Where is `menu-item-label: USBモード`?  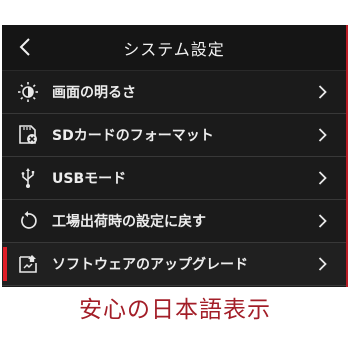
menu-item-label: USBモード is located at coordinates (89, 179).